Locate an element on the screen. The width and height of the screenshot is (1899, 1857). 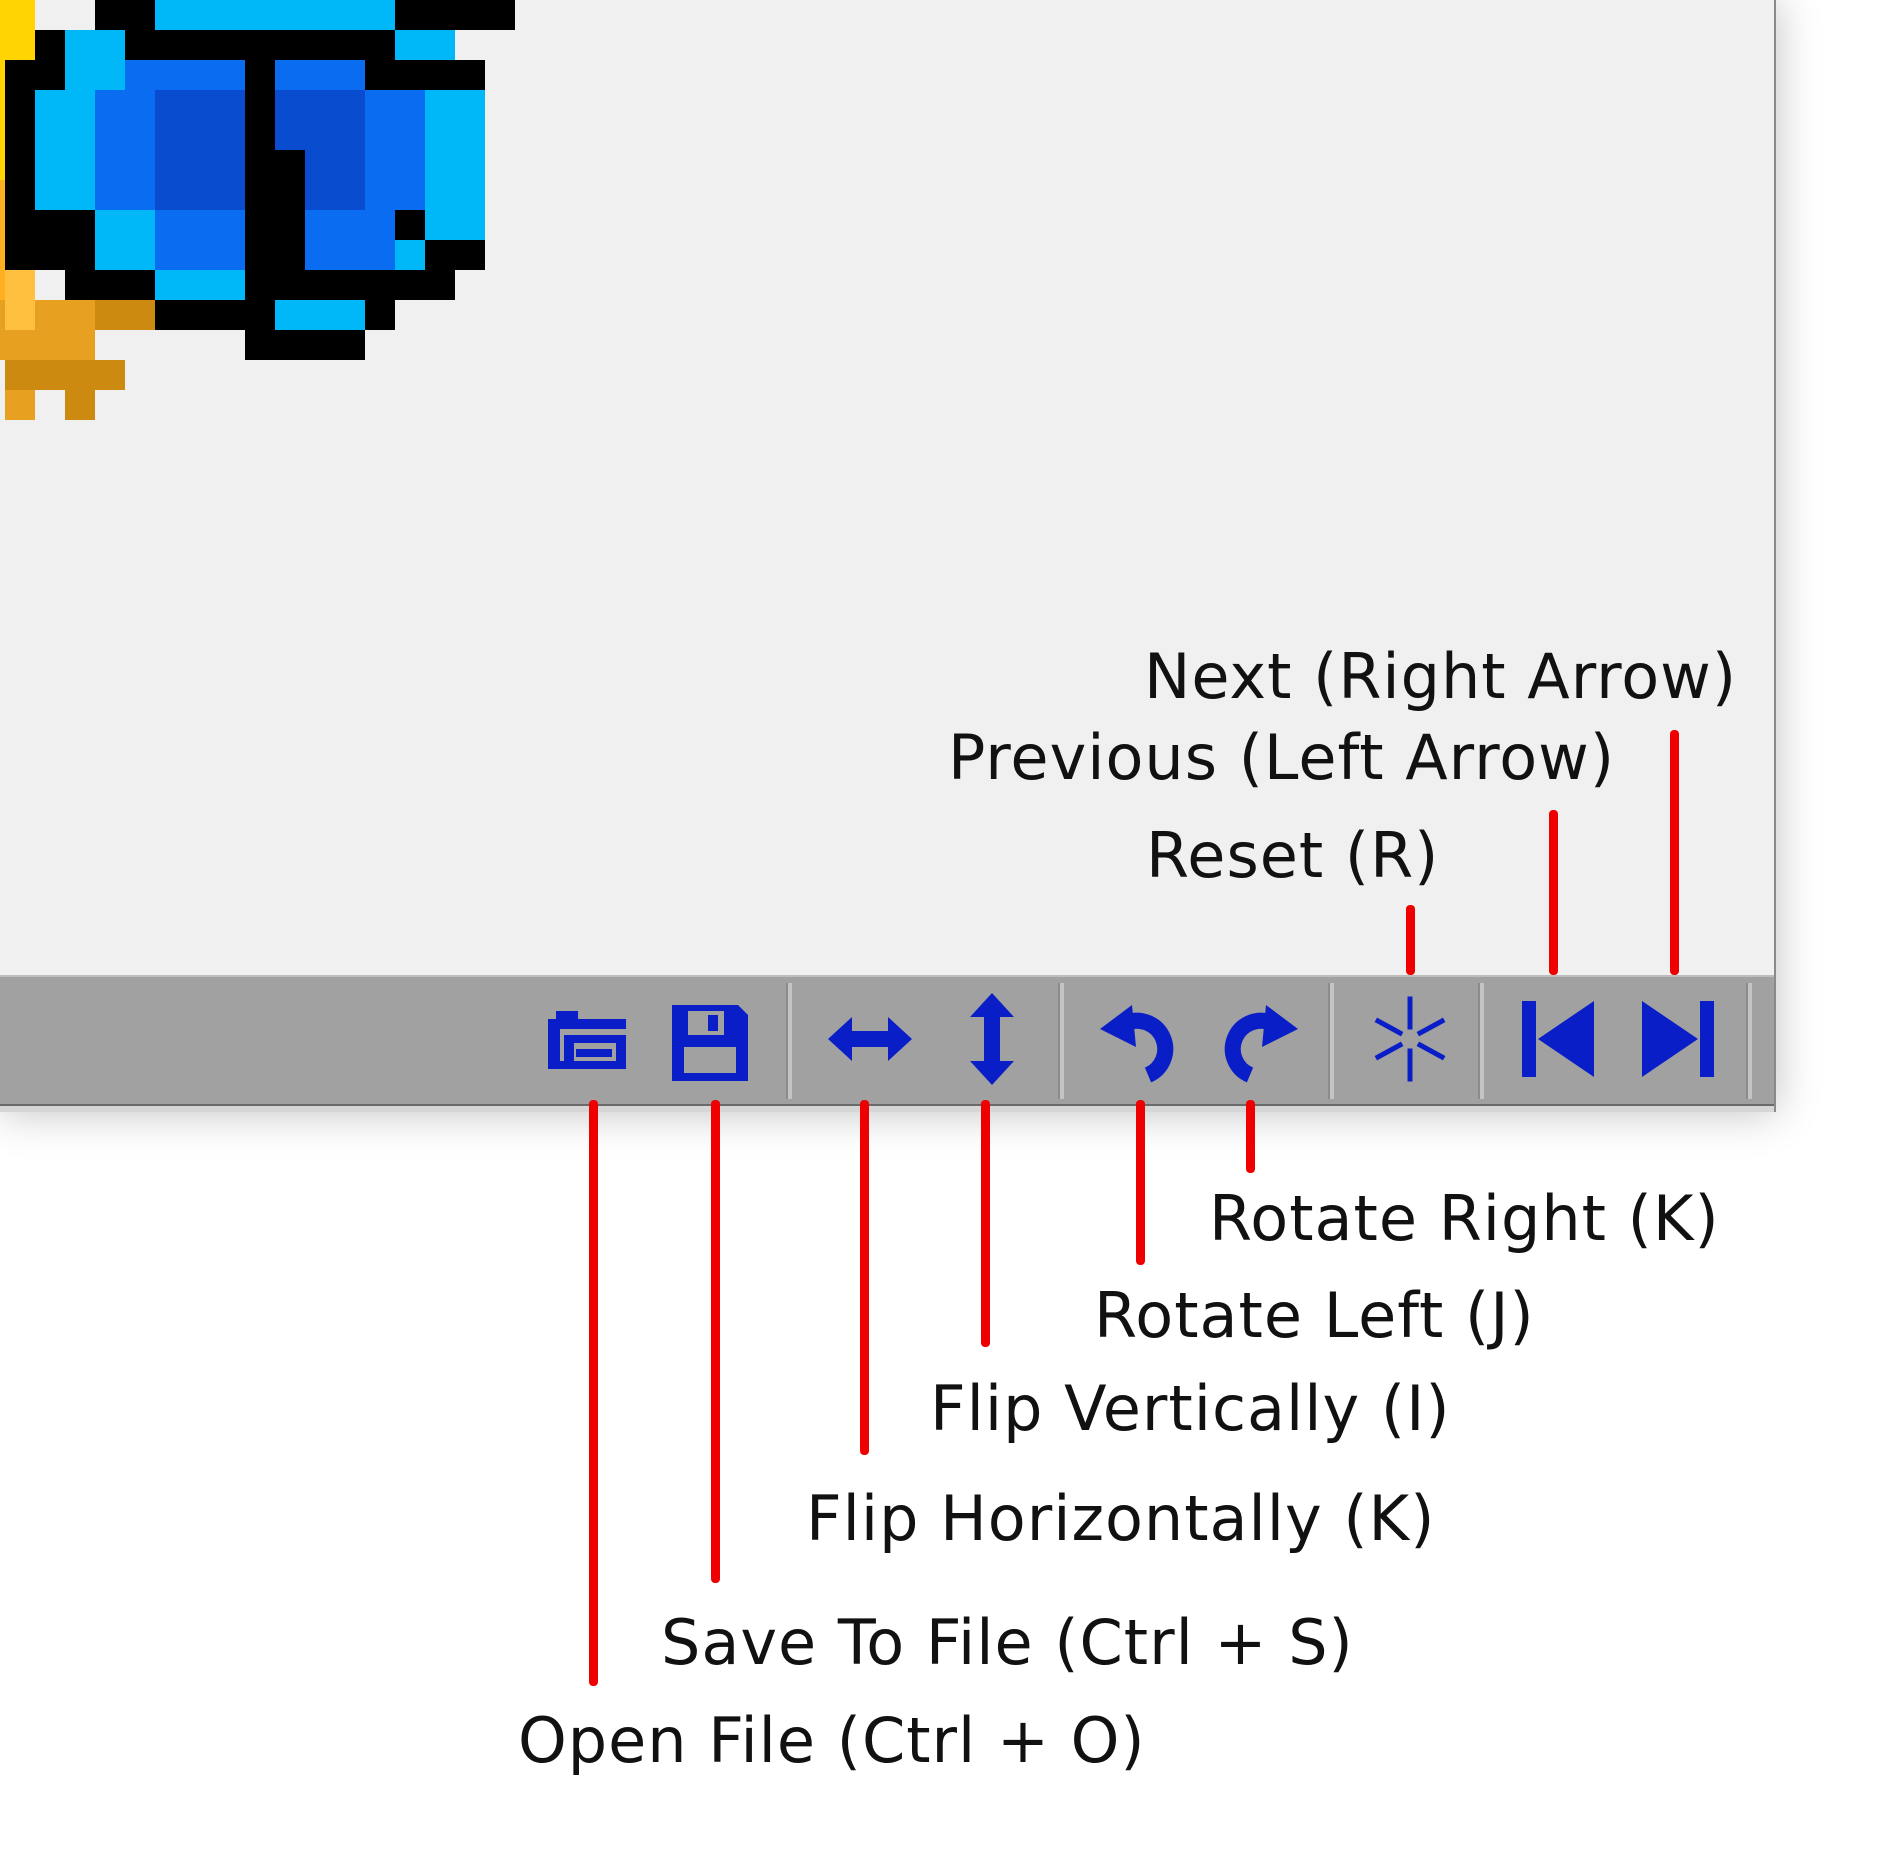
flip-vertically-button is located at coordinates (992, 1039).